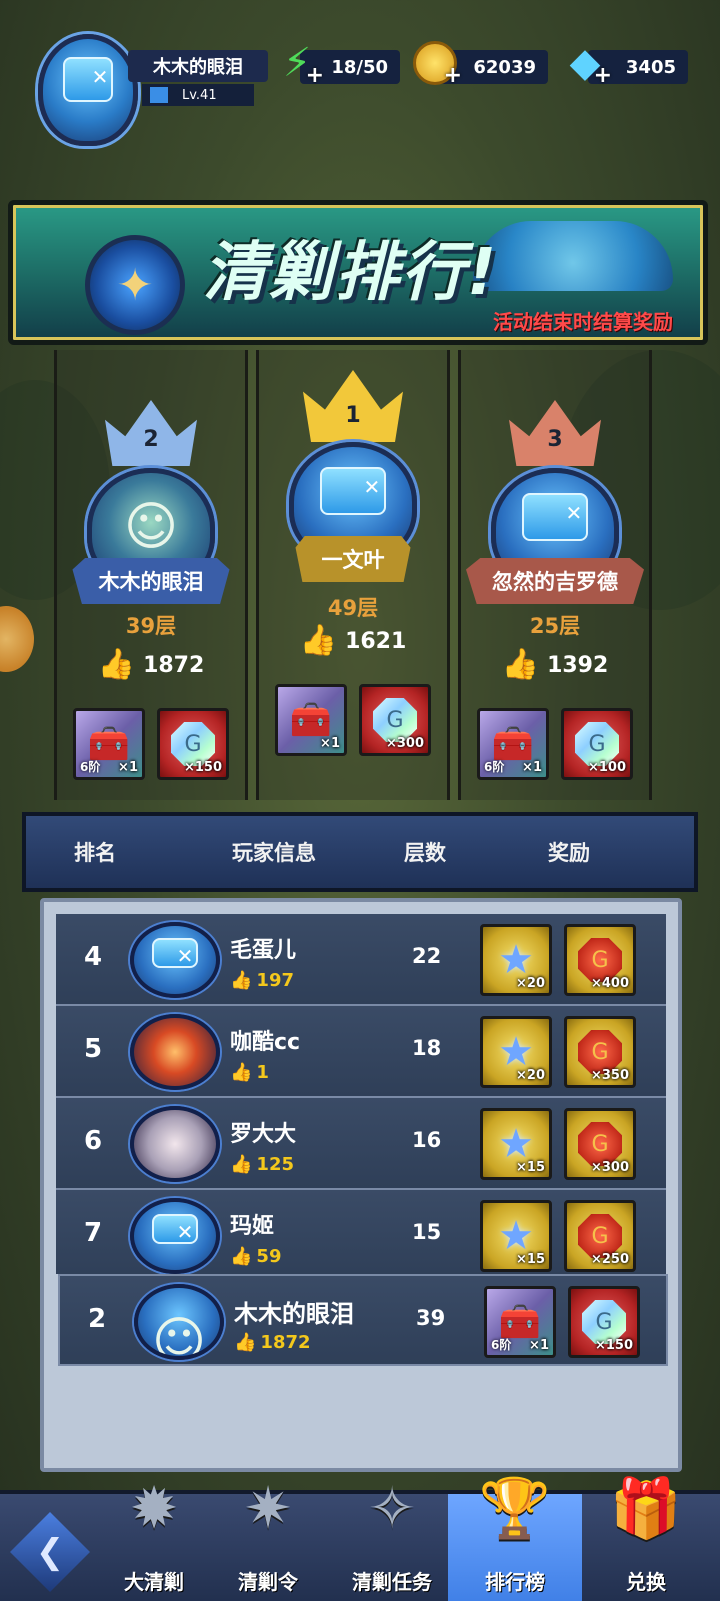  I want to click on name-ribbon: 一文叶, so click(353, 559).